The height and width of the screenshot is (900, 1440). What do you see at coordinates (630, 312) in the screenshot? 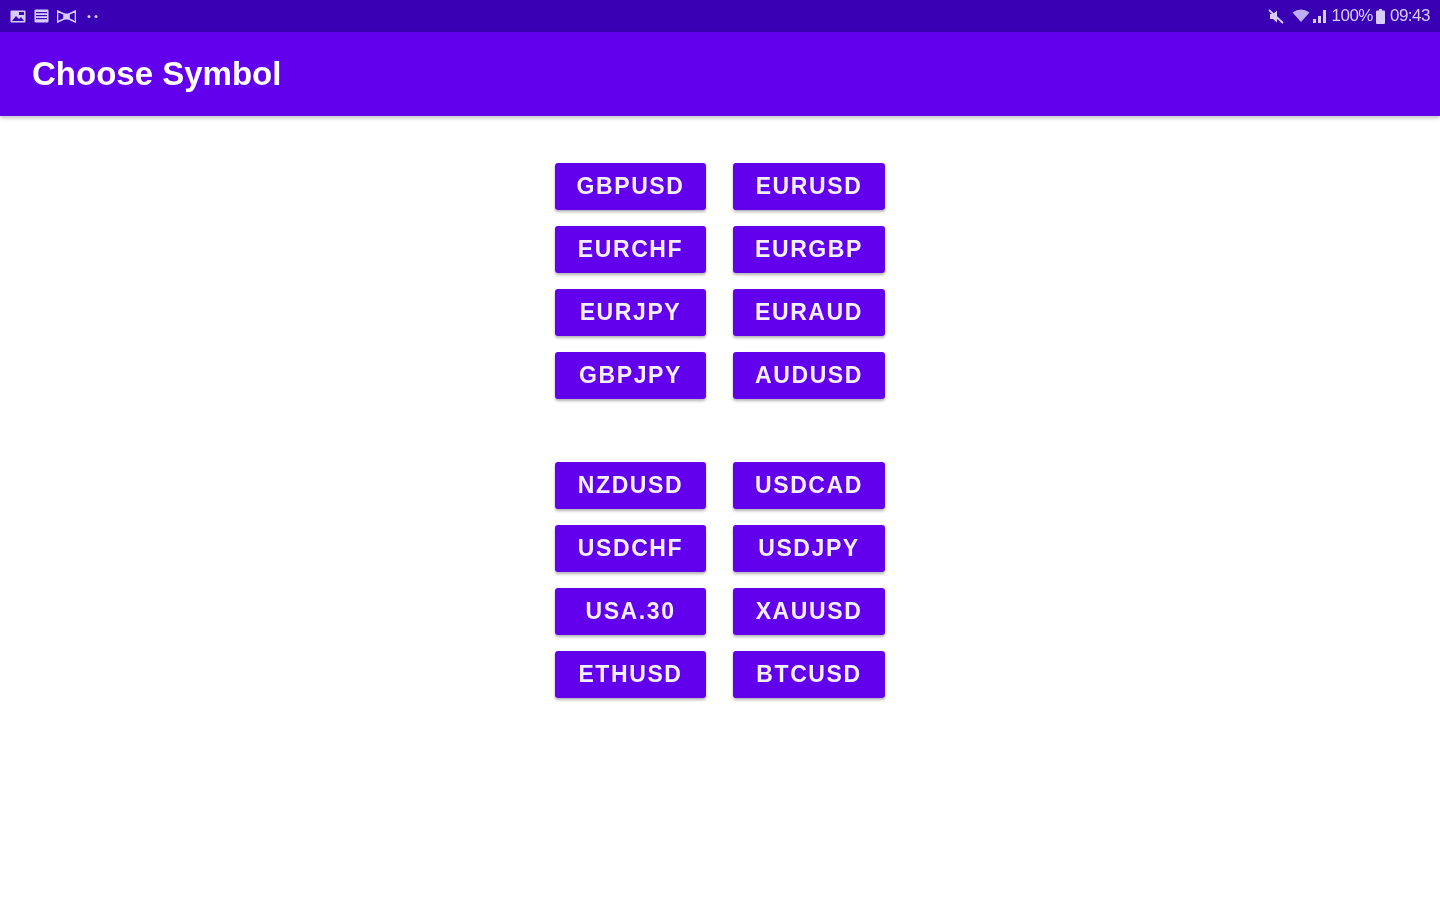
I see `symbol-button: EURJPY` at bounding box center [630, 312].